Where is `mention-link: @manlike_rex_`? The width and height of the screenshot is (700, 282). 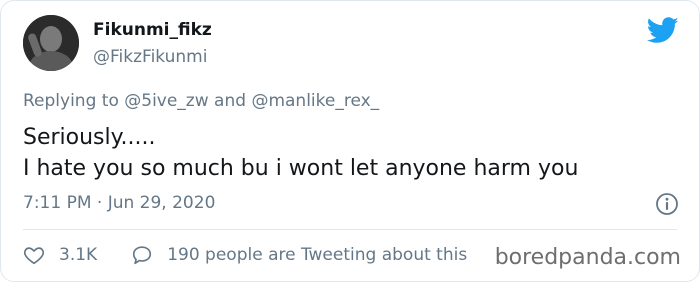 mention-link: @manlike_rex_ is located at coordinates (315, 101).